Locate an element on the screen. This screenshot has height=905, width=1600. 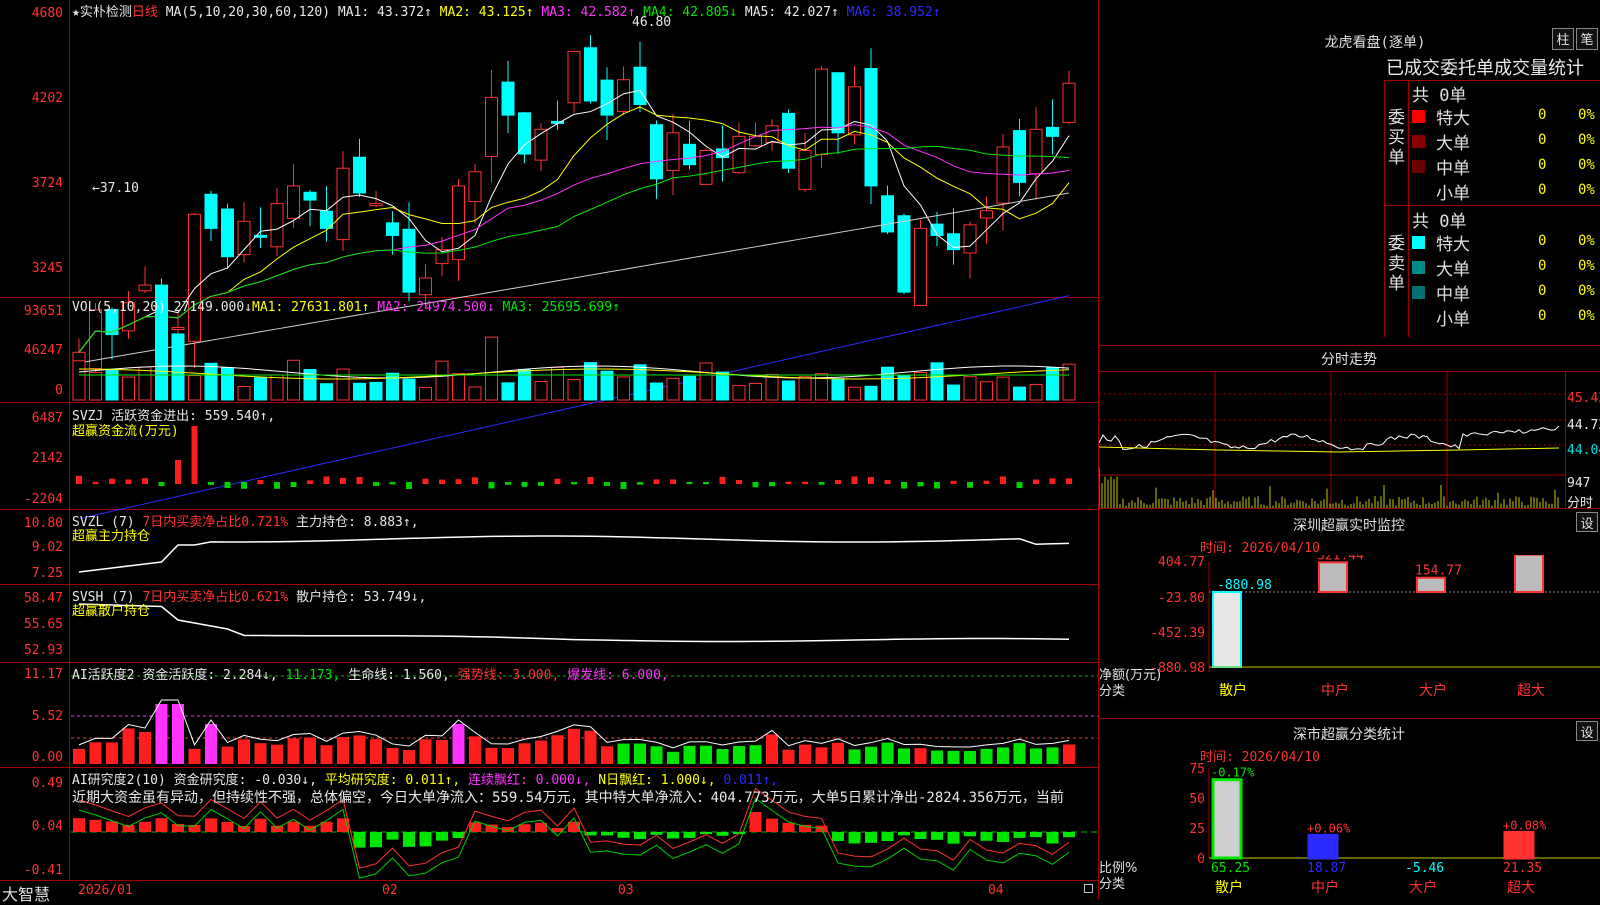
ma3-value: MA3: 42.582↑ is located at coordinates (588, 12).